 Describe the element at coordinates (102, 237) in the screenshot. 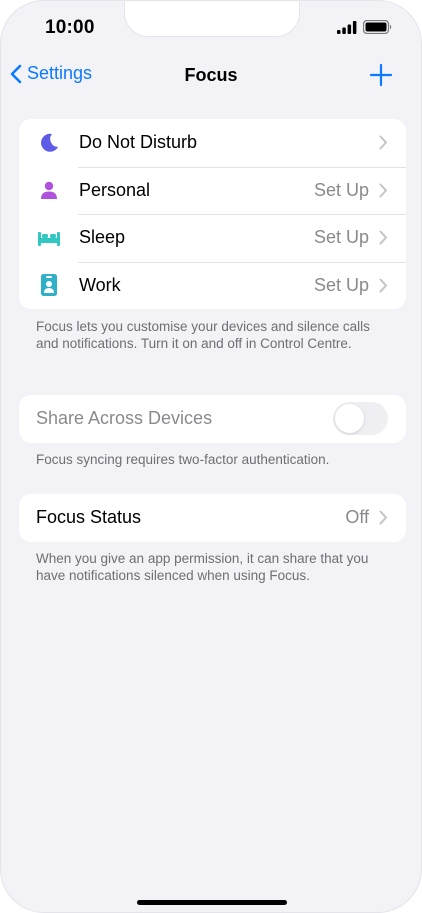

I see `focus-mode-label: Sleep` at that location.